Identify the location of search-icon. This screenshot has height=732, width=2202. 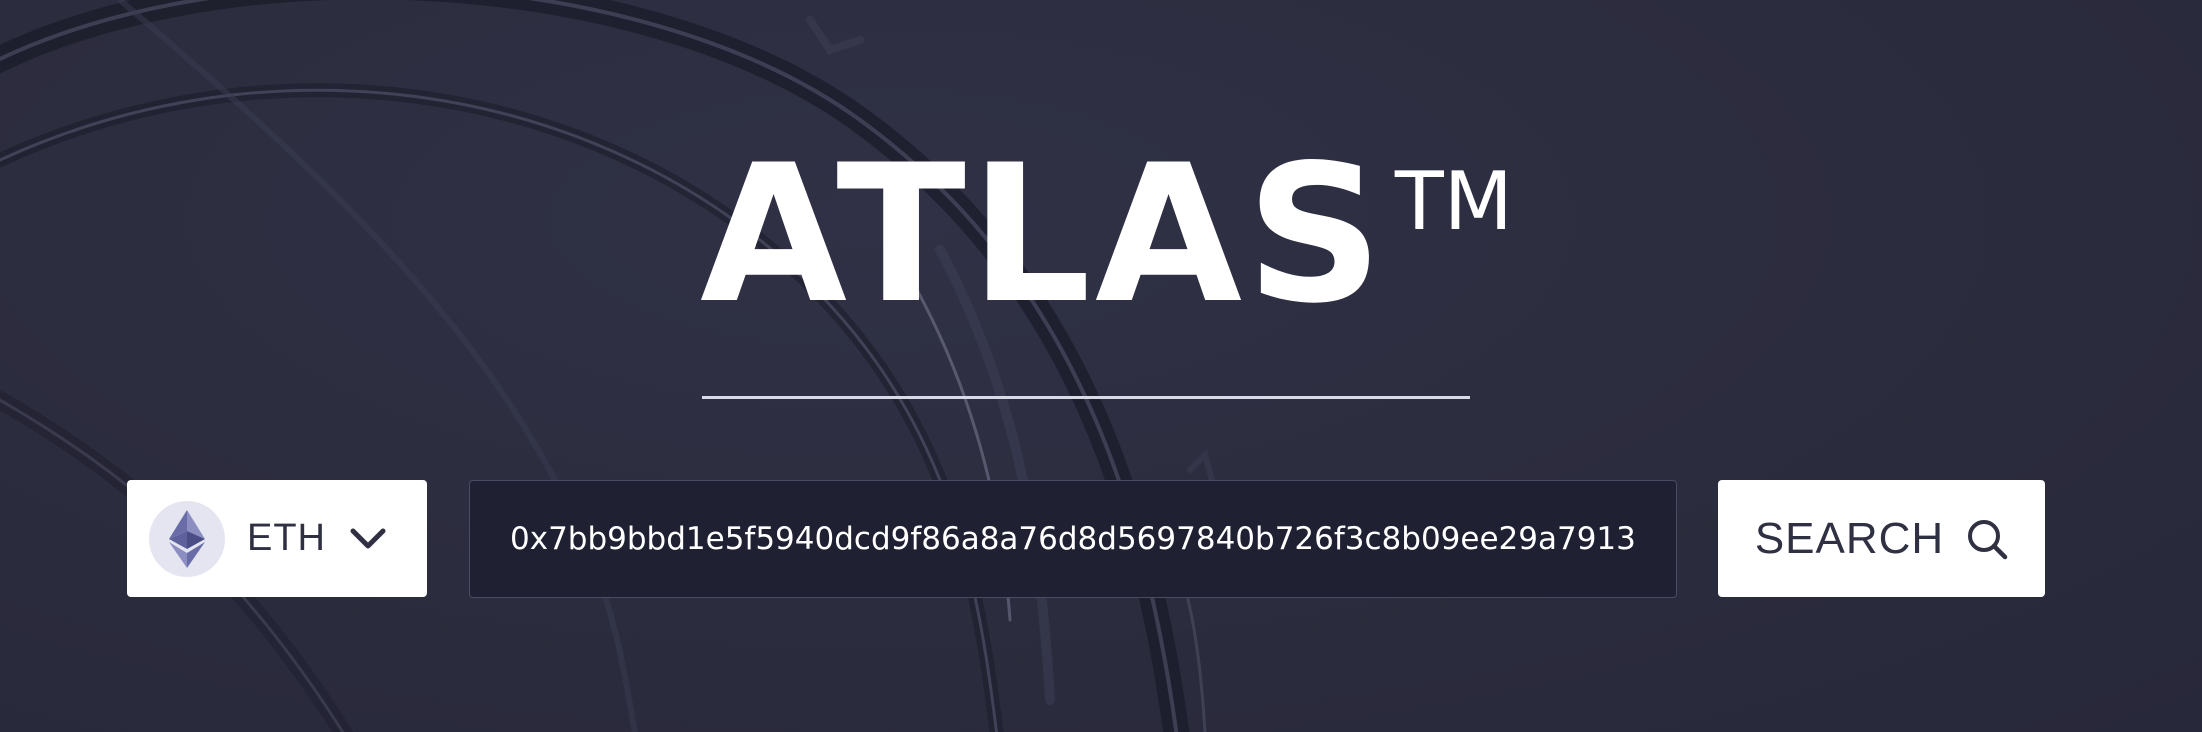
(1987, 539).